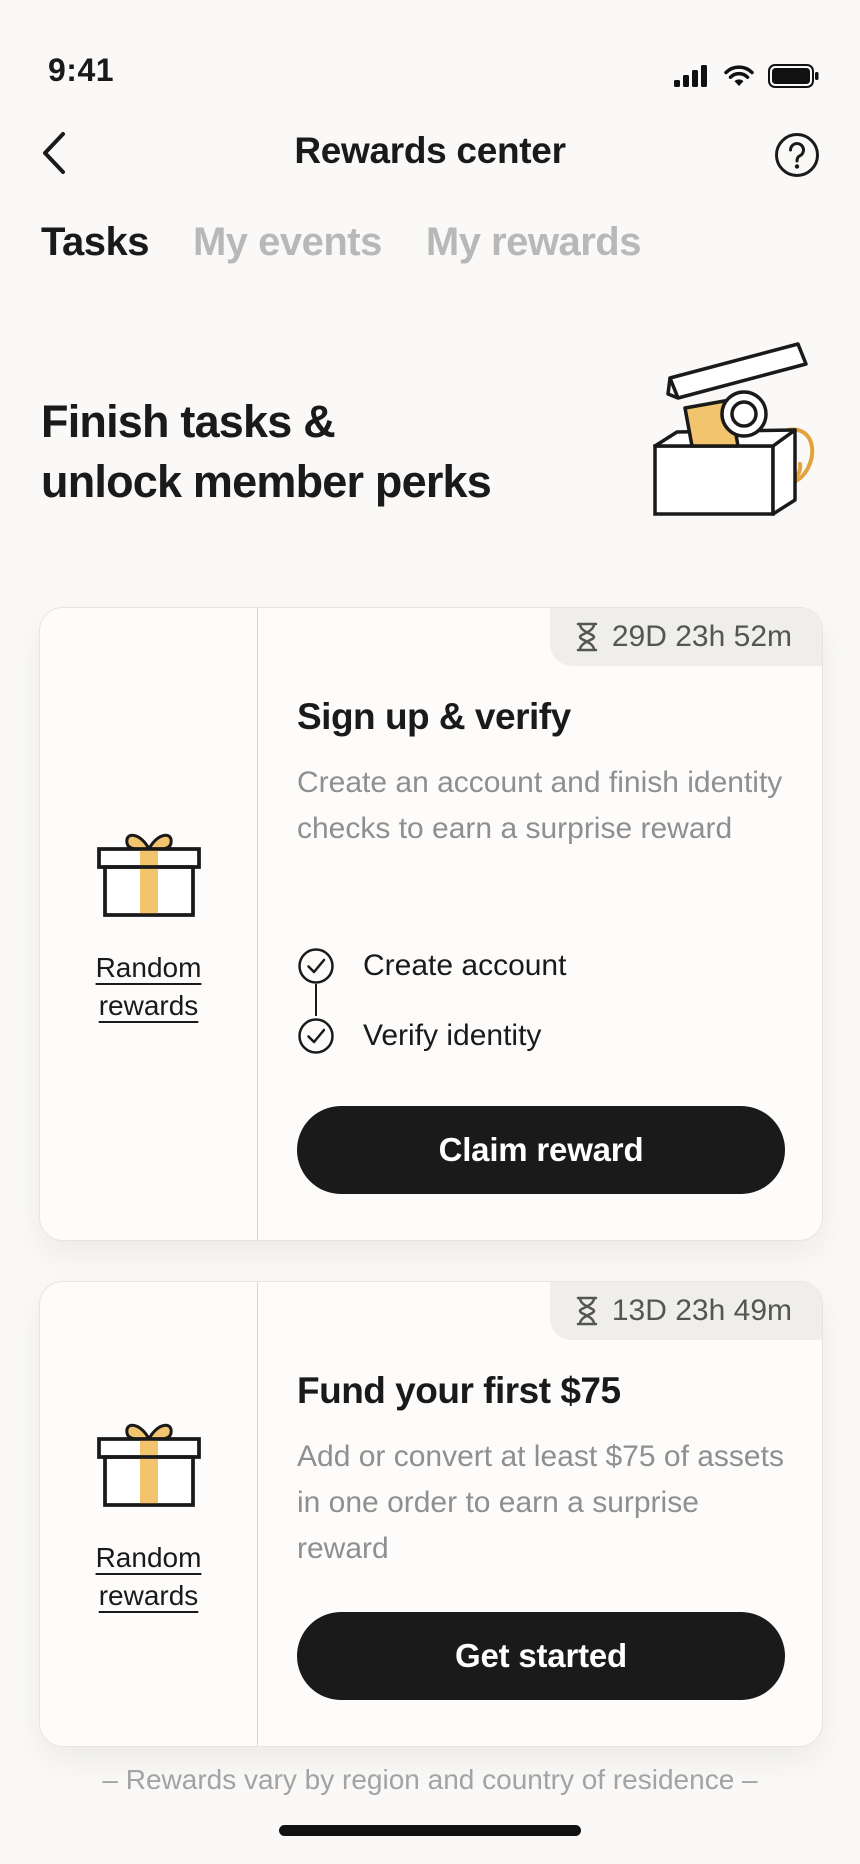 This screenshot has width=860, height=1864. I want to click on task-steps: Create account Verify identity, so click(431, 1001).